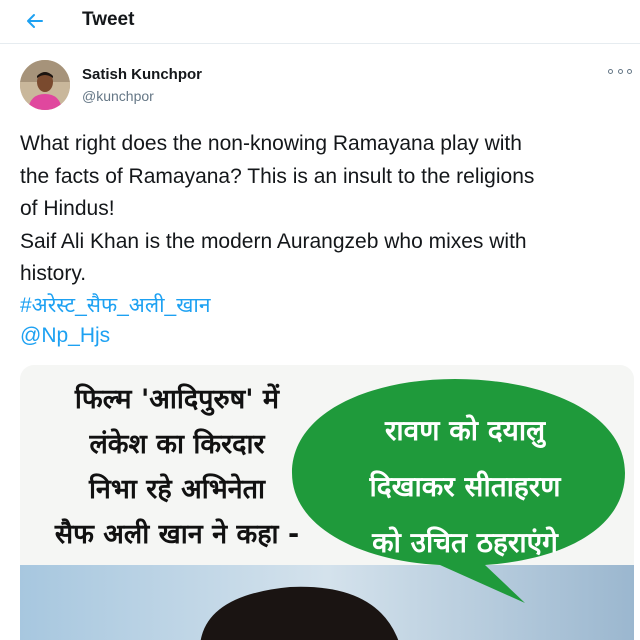 This screenshot has width=640, height=640. What do you see at coordinates (177, 534) in the screenshot?
I see `caption-line: सैफ अली खान ने कहा -` at bounding box center [177, 534].